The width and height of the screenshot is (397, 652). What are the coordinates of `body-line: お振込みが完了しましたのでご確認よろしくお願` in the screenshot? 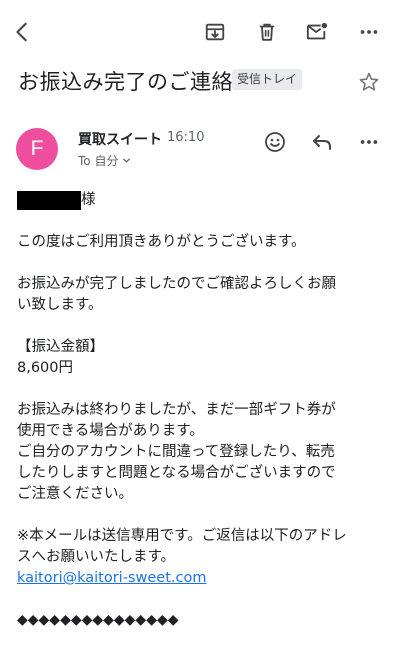 It's located at (176, 284).